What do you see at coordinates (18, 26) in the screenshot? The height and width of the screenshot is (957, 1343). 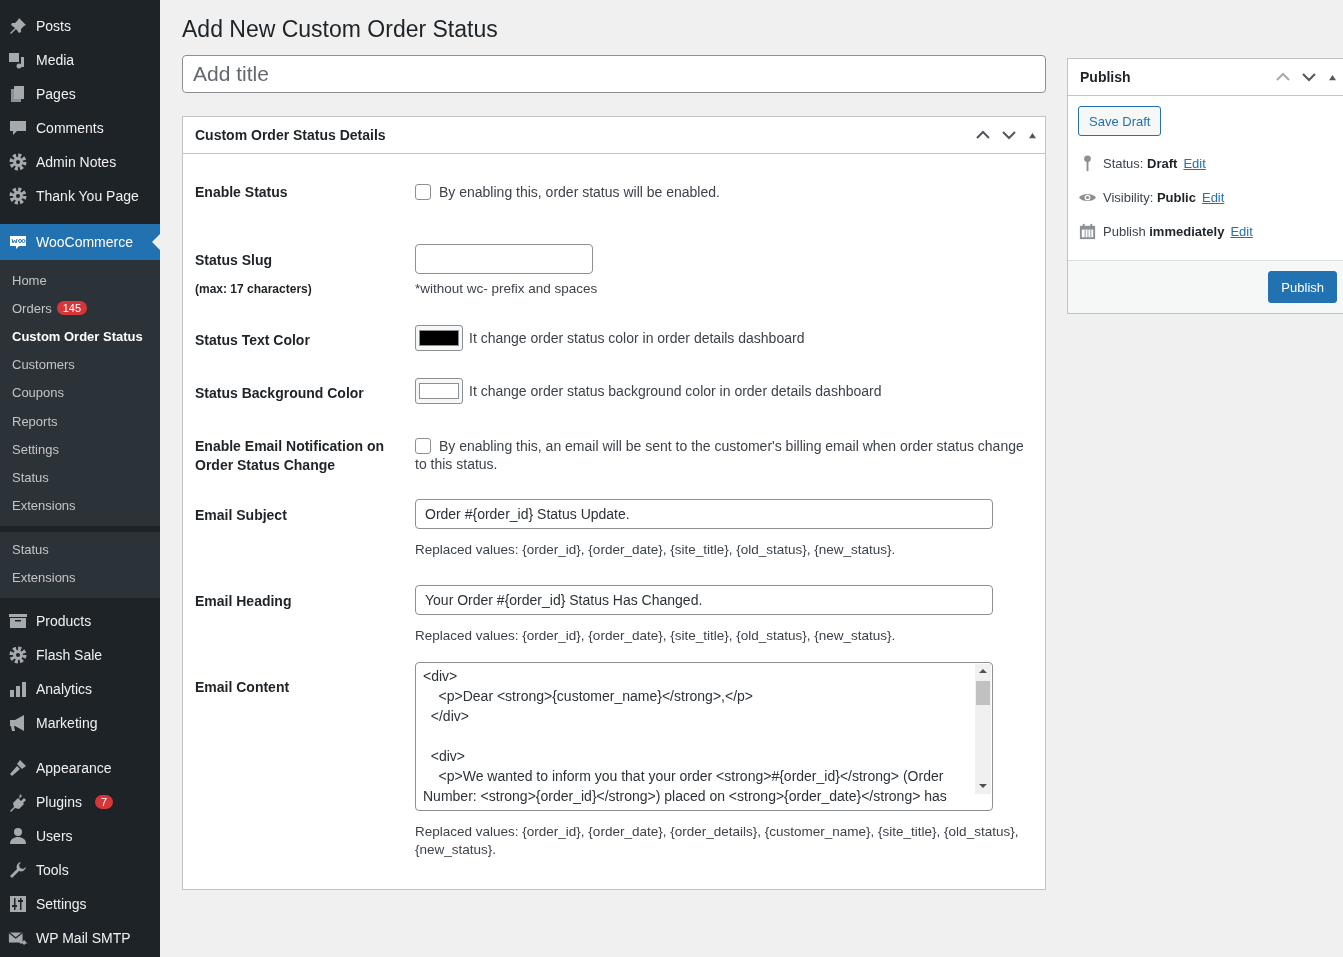 I see `pushpin-icon` at bounding box center [18, 26].